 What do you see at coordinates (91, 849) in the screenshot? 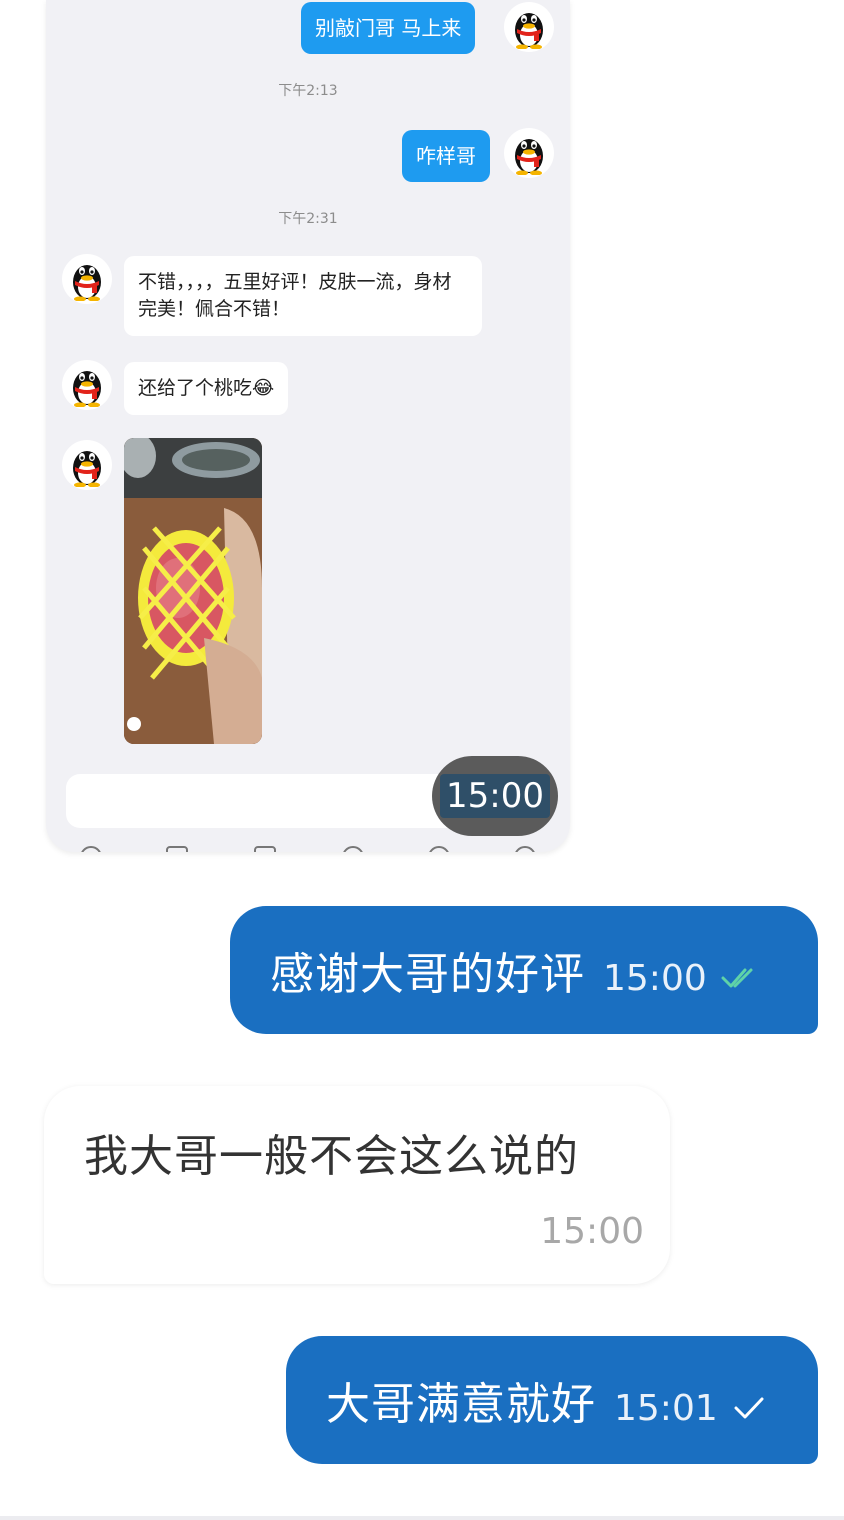
I see `voice-icon` at bounding box center [91, 849].